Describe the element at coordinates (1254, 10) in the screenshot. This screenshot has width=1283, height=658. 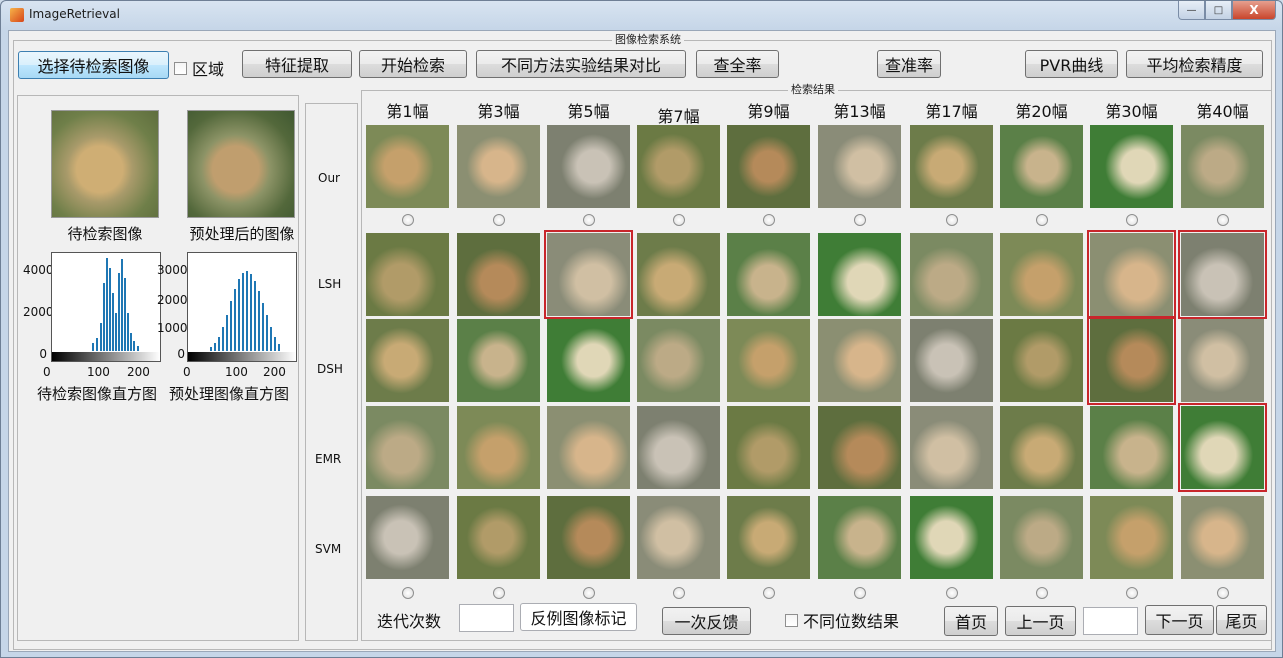
I see `close-button: X` at that location.